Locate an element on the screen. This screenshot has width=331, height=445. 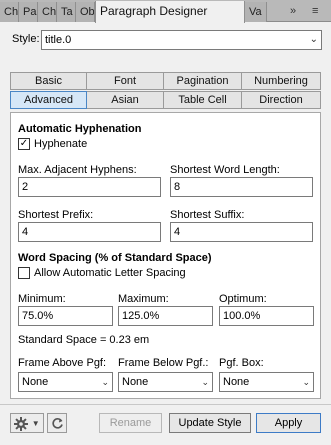
panel-tab-ch-2: Ch is located at coordinates (47, 12).